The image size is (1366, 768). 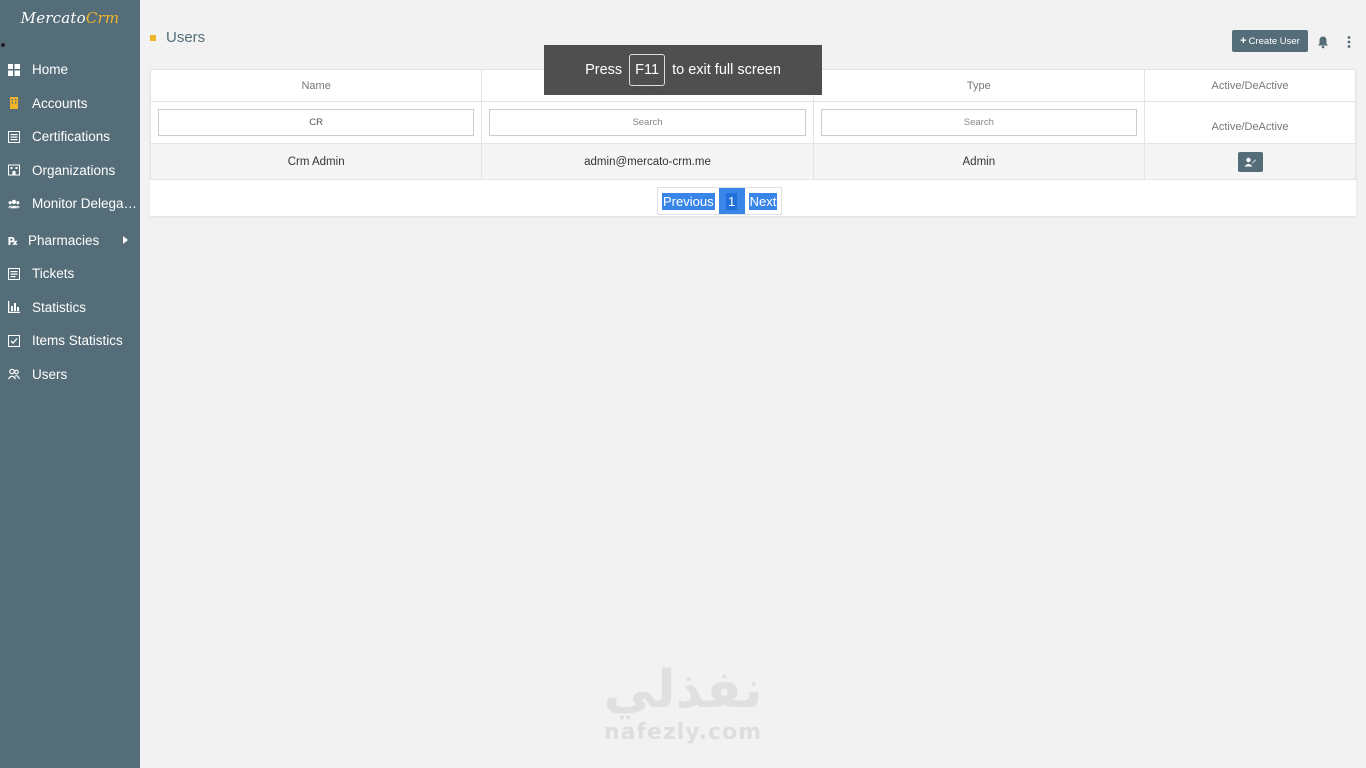 What do you see at coordinates (77, 341) in the screenshot?
I see `sidebar-item-label: Items Statistics` at bounding box center [77, 341].